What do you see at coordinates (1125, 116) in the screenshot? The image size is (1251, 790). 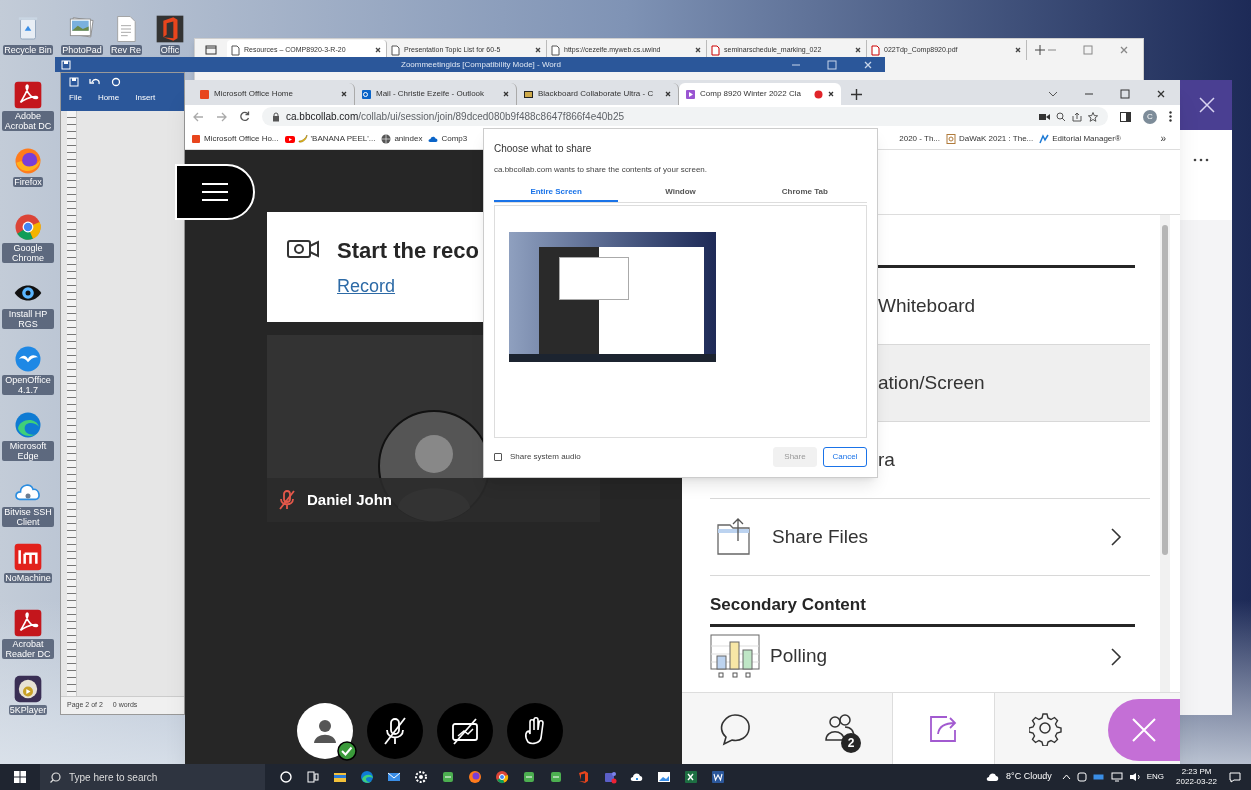 I see `side-panel-icon` at bounding box center [1125, 116].